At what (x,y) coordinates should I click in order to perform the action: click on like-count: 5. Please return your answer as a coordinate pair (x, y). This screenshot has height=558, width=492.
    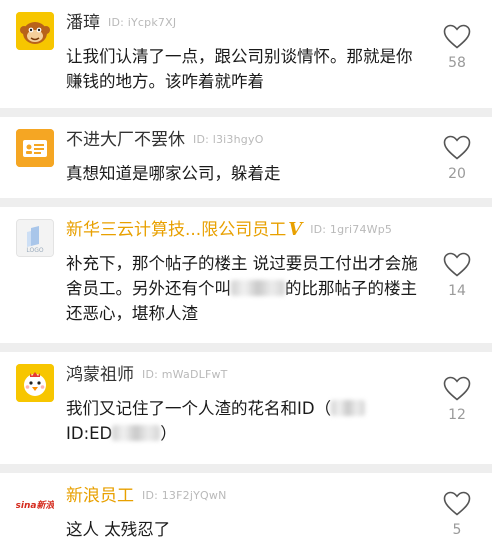
    Looking at the image, I should click on (457, 530).